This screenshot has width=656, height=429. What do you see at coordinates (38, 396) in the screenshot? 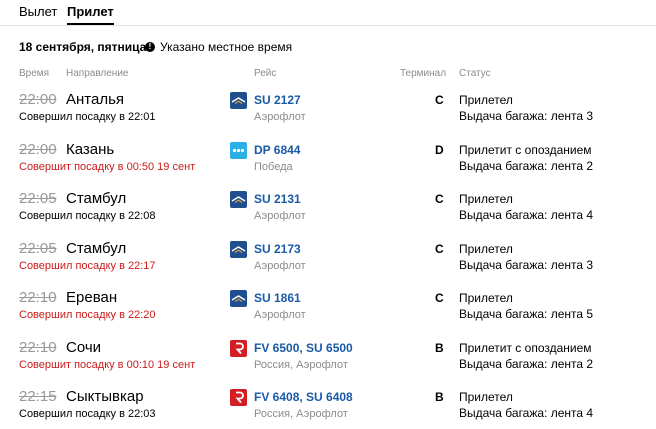
I see `scheduled-time: 22:15` at bounding box center [38, 396].